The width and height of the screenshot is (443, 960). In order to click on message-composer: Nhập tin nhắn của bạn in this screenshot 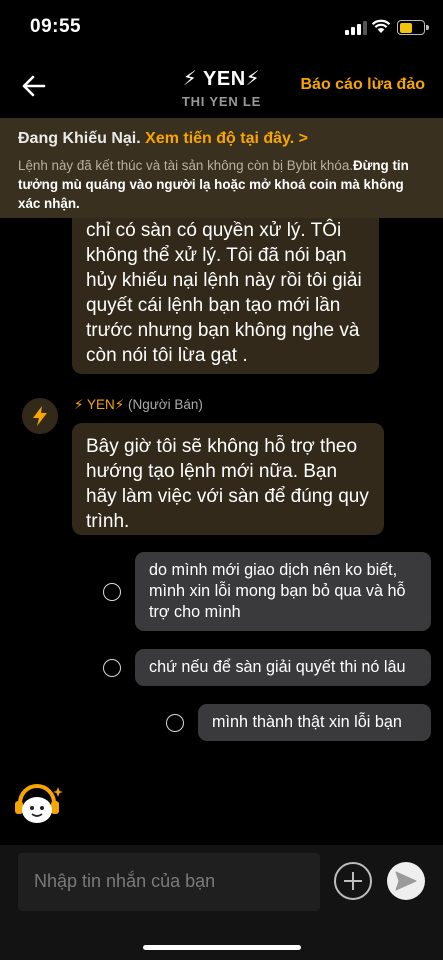, I will do `click(221, 902)`.